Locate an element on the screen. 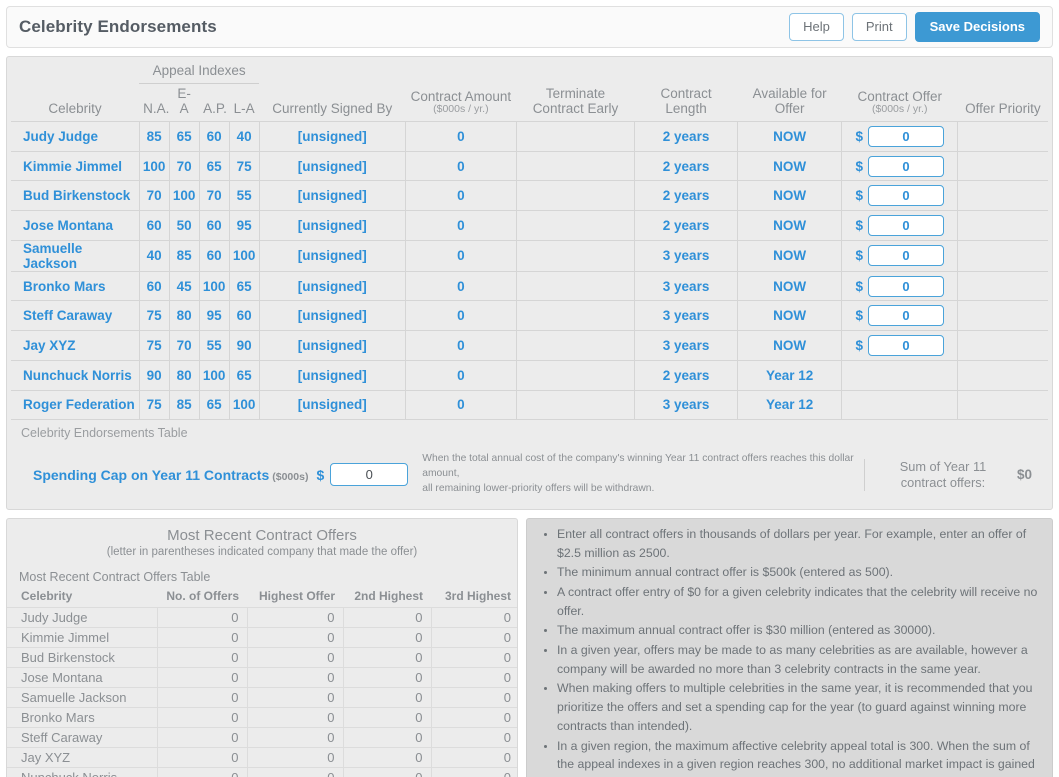 Image resolution: width=1059 pixels, height=777 pixels. col-header-contract-offer-units: ($000s / yr.) is located at coordinates (900, 109).